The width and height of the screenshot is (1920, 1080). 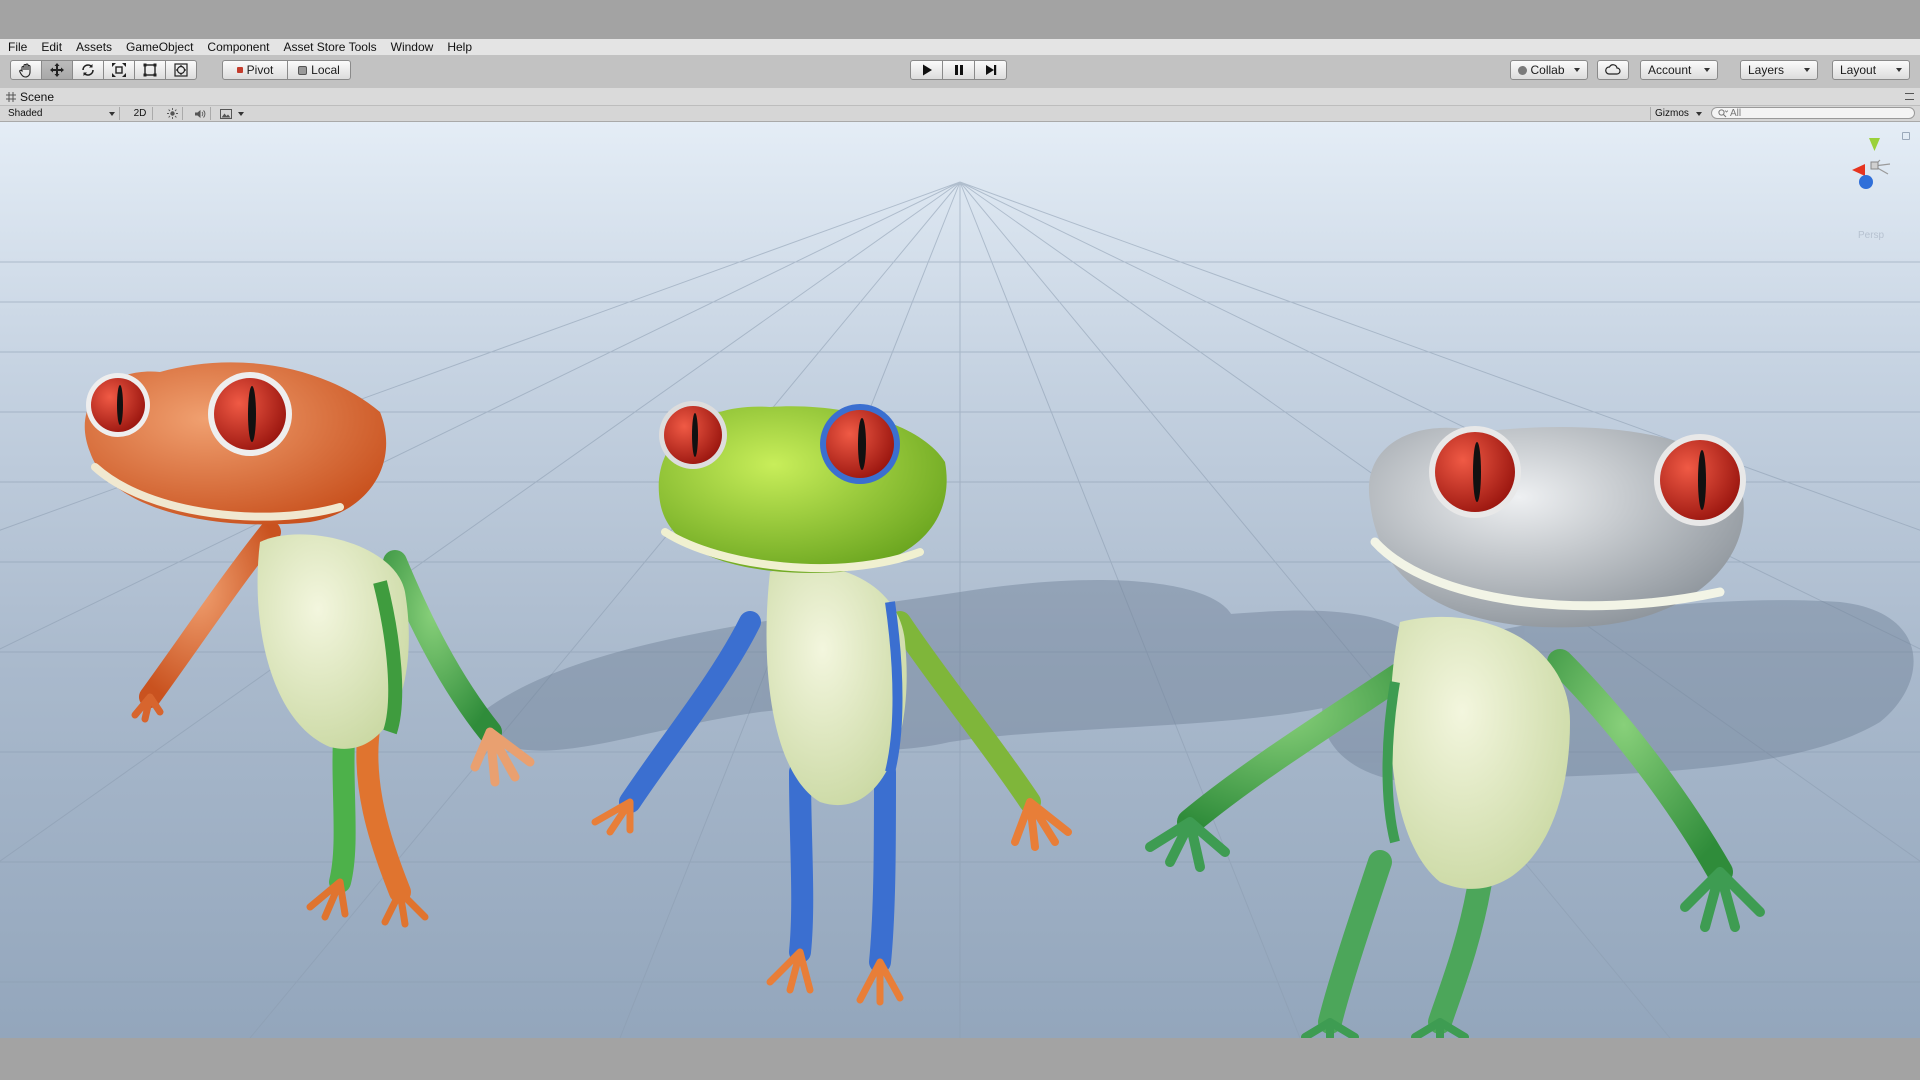 What do you see at coordinates (960, 97) in the screenshot?
I see `scene-tab-bar: Scene` at bounding box center [960, 97].